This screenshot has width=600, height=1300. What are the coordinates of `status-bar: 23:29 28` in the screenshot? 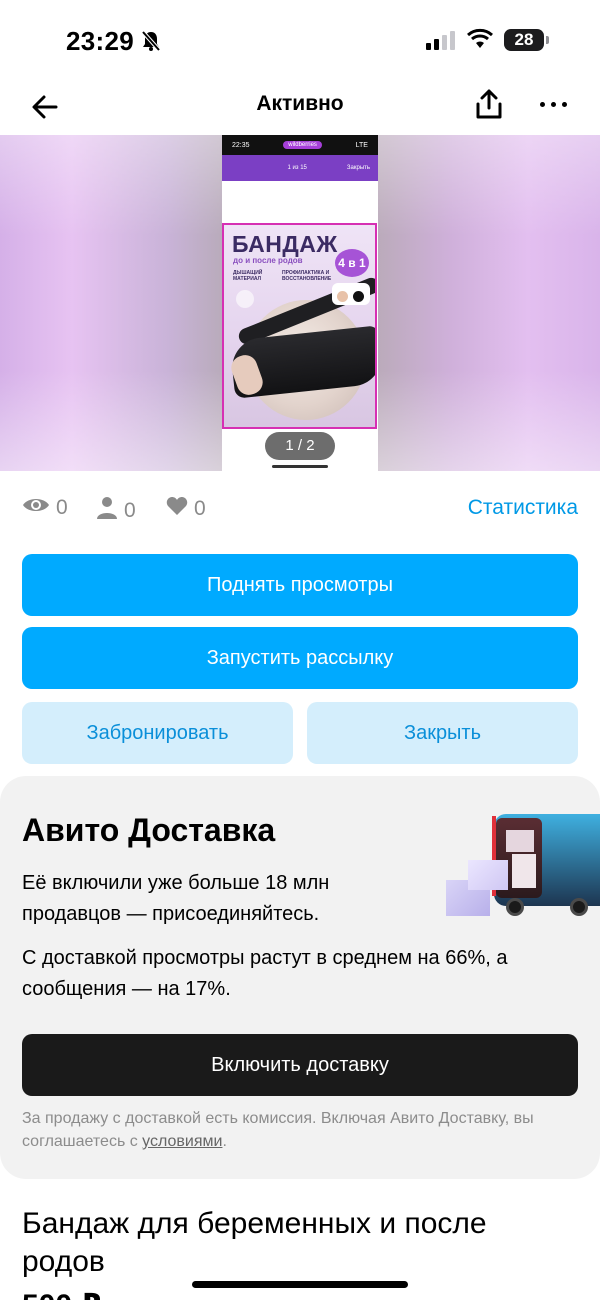 It's located at (300, 40).